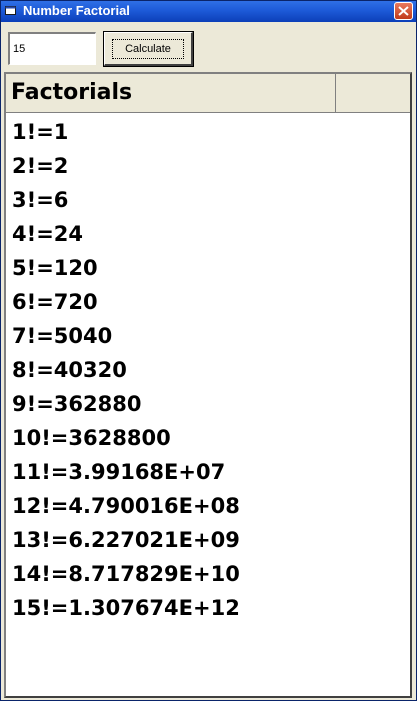 The image size is (417, 701). I want to click on close-button, so click(403, 11).